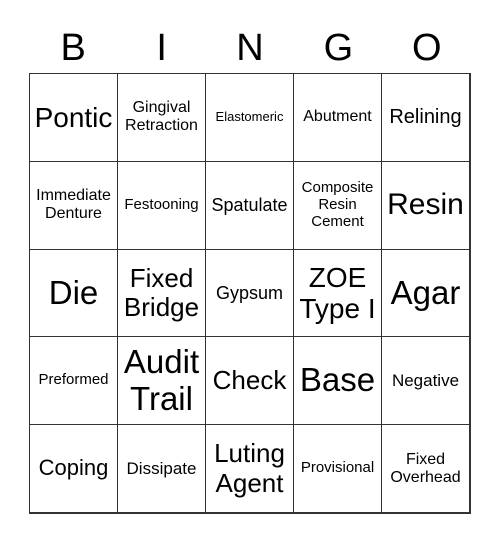 This screenshot has width=500, height=544. What do you see at coordinates (73, 468) in the screenshot?
I see `bingo-cell: Coping` at bounding box center [73, 468].